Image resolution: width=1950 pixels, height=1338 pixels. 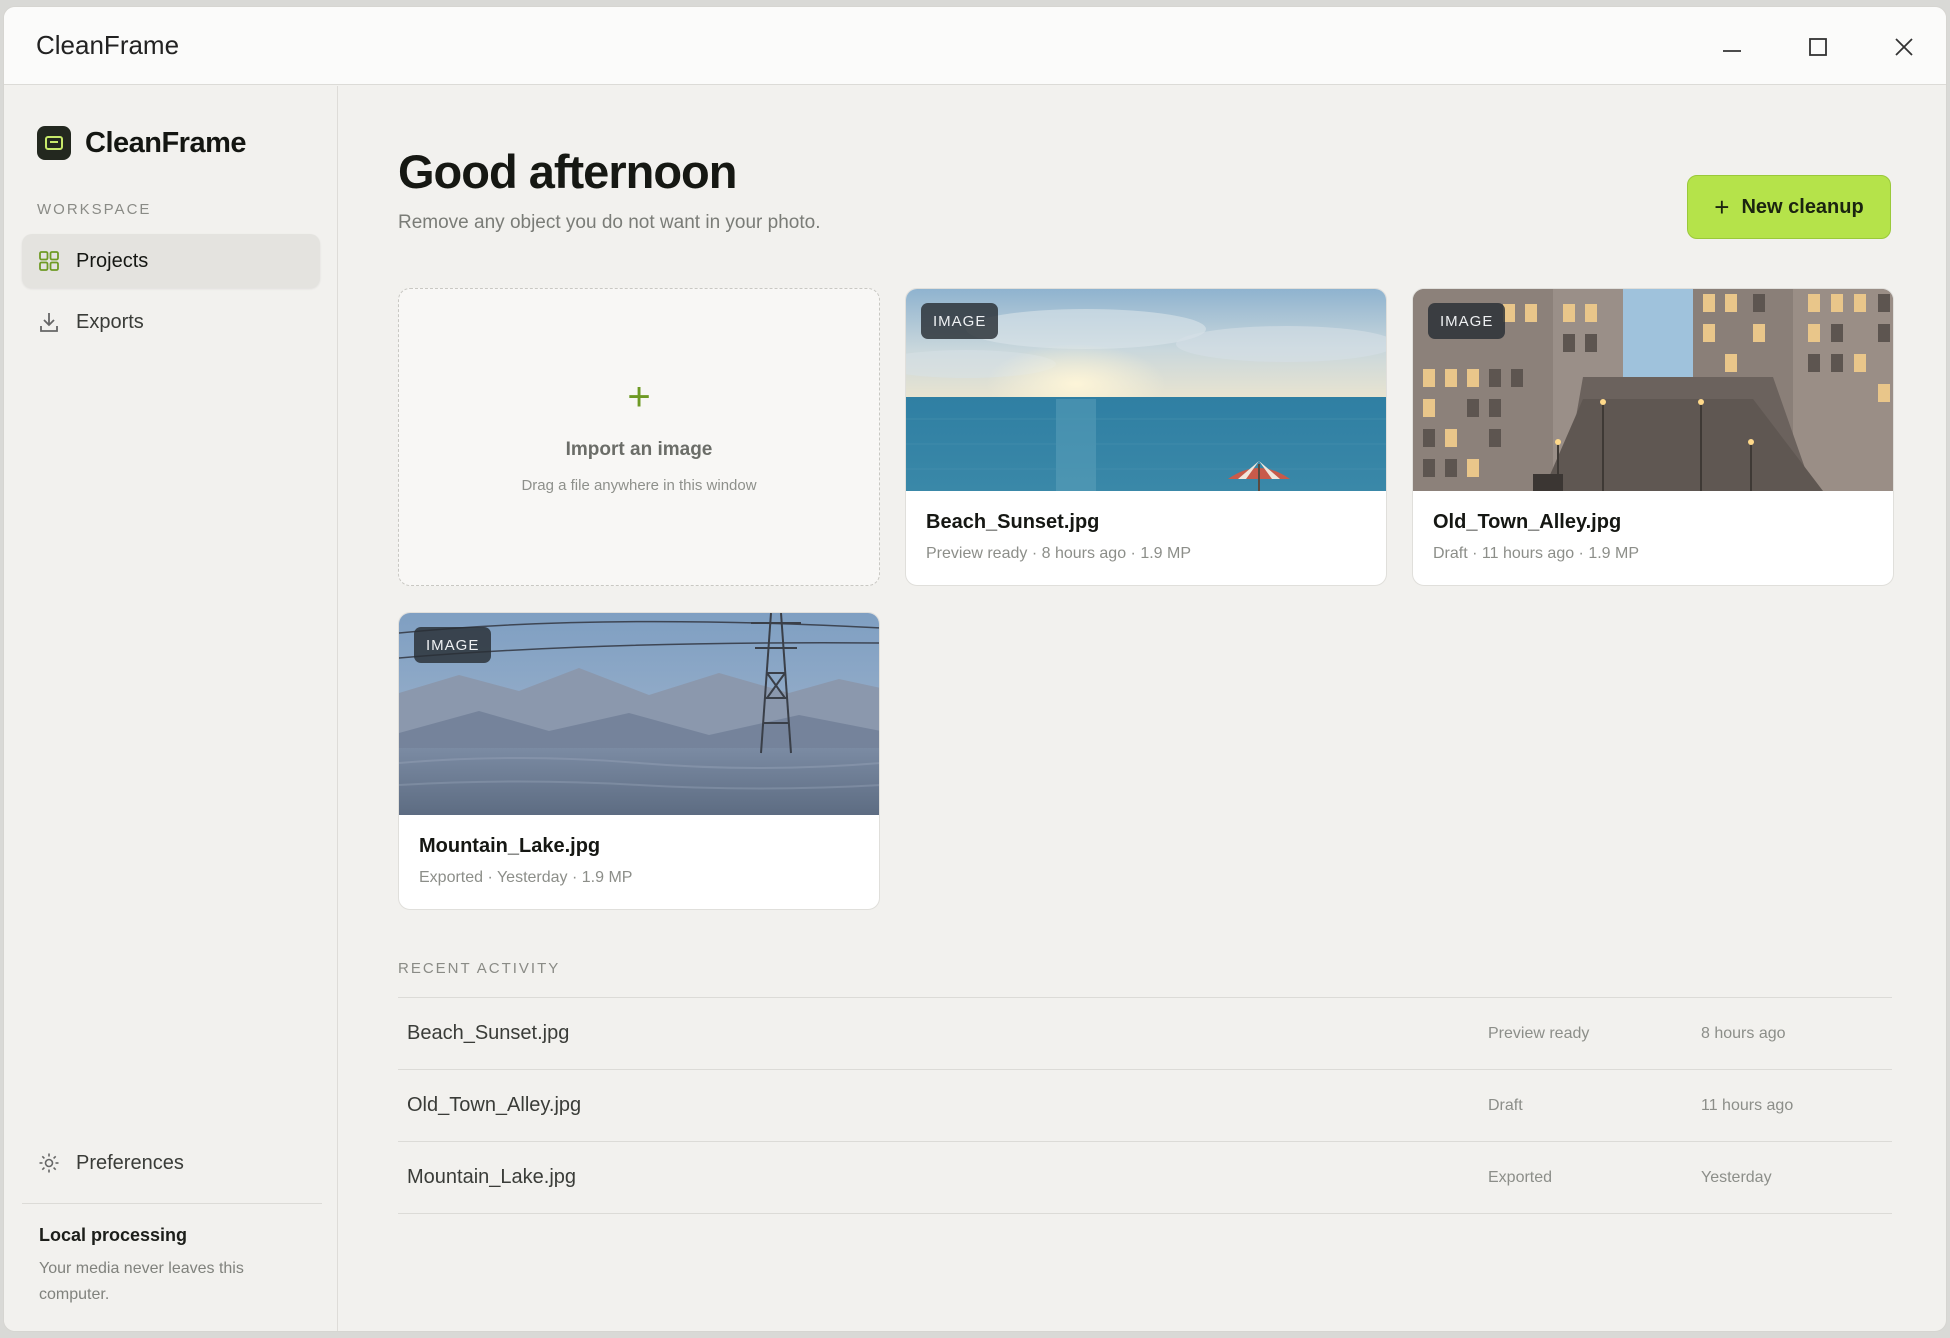 I want to click on brand-name: CleanFrame, so click(x=166, y=142).